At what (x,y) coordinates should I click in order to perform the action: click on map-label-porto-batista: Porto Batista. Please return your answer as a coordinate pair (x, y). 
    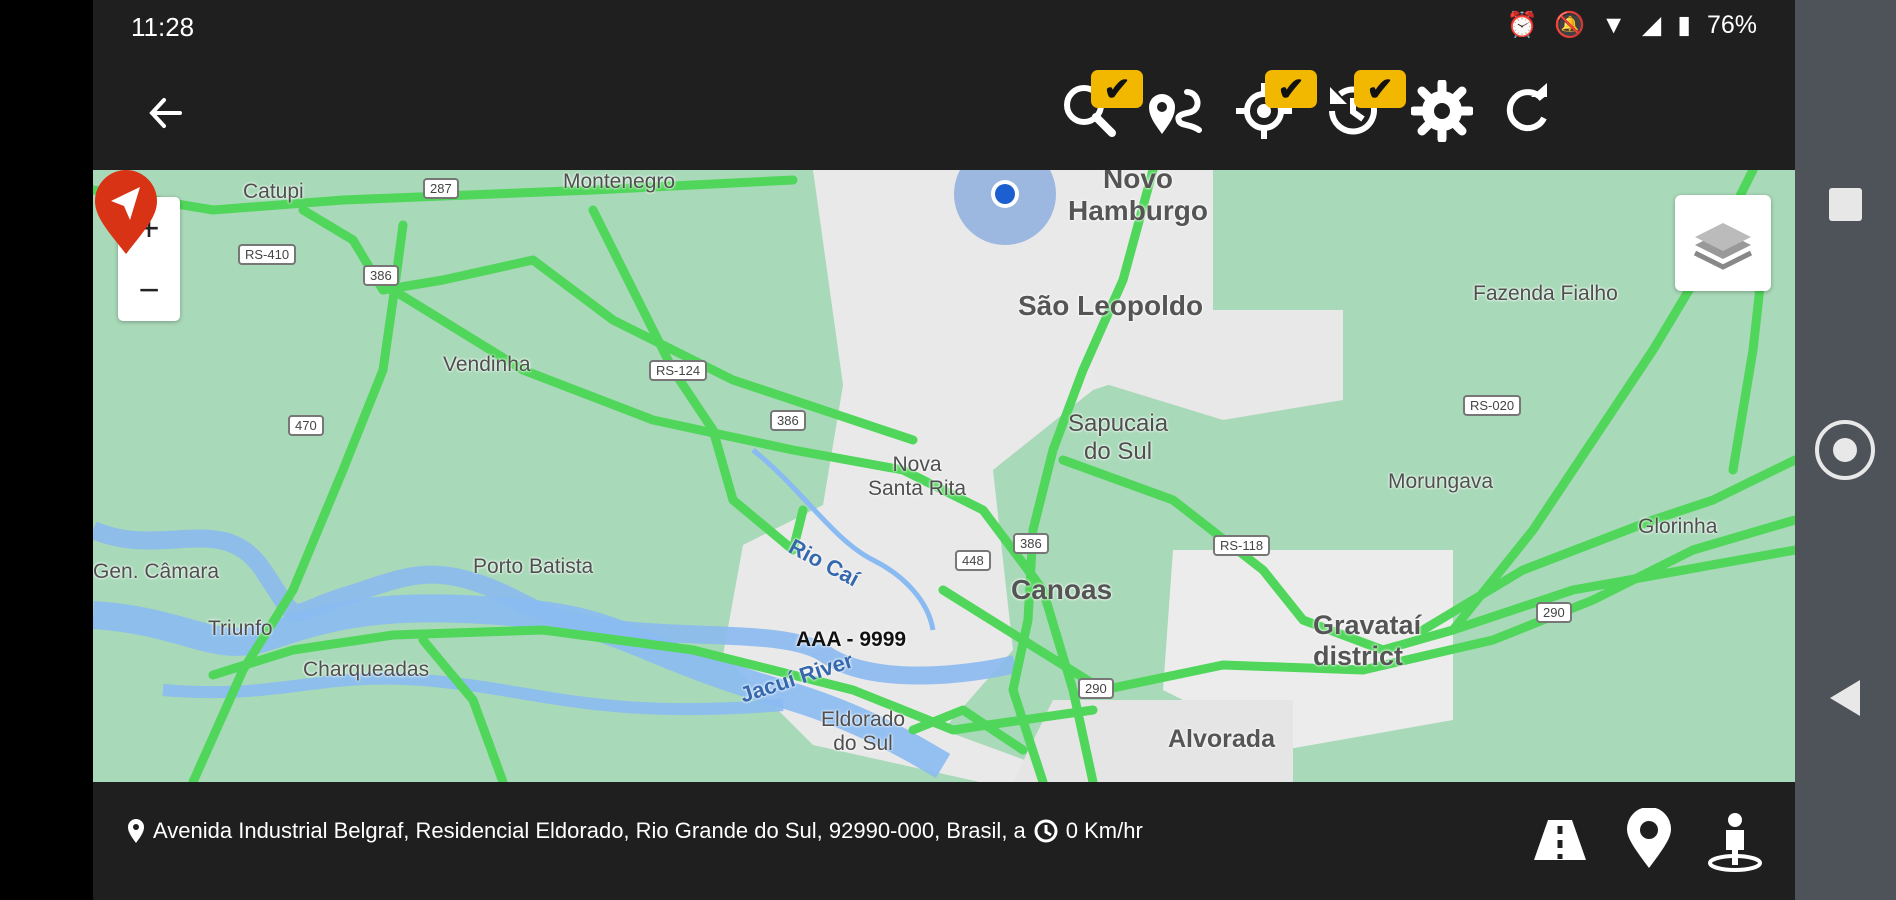
    Looking at the image, I should click on (533, 566).